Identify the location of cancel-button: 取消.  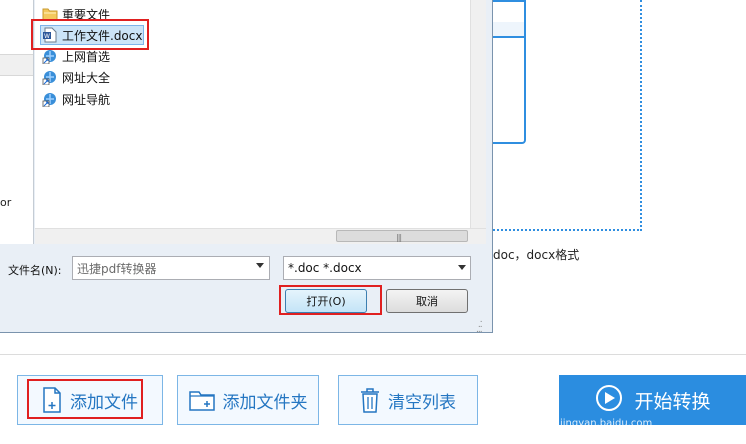
(427, 301).